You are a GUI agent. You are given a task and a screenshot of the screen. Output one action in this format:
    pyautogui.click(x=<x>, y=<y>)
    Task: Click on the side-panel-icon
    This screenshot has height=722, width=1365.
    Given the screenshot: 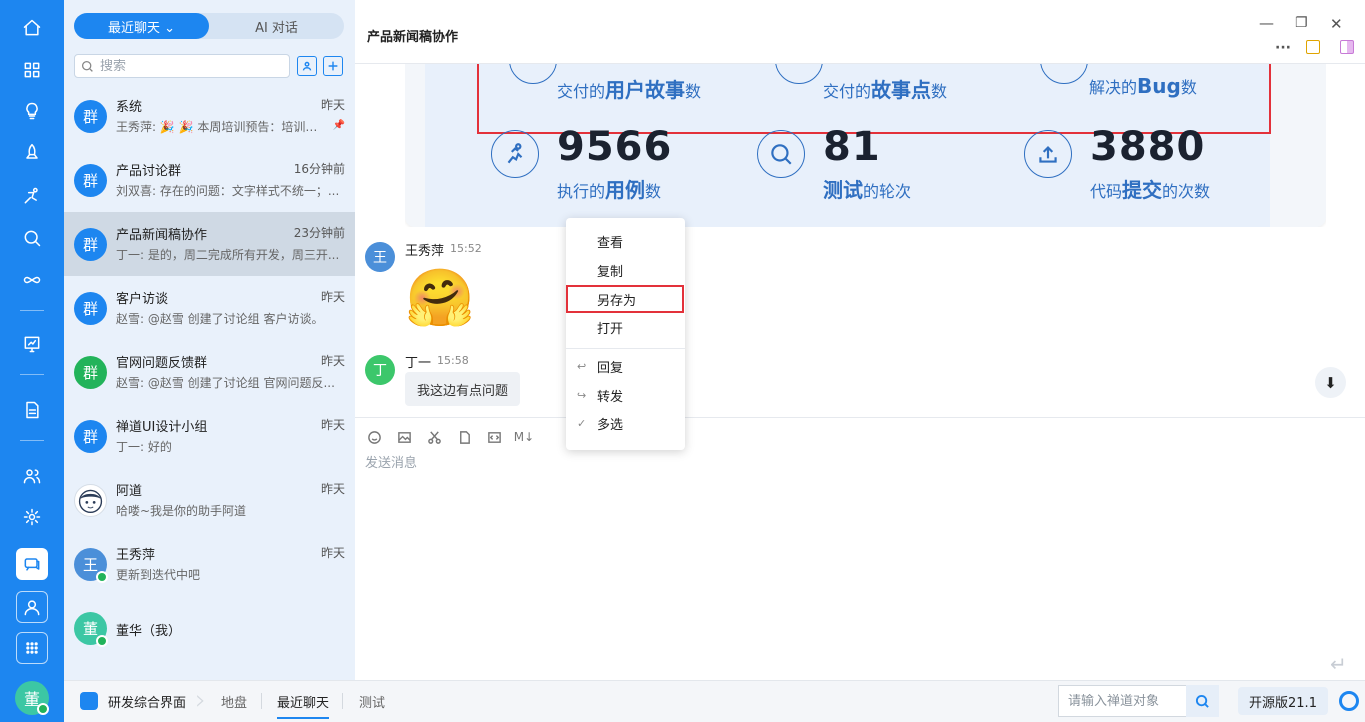 What is the action you would take?
    pyautogui.click(x=1347, y=47)
    